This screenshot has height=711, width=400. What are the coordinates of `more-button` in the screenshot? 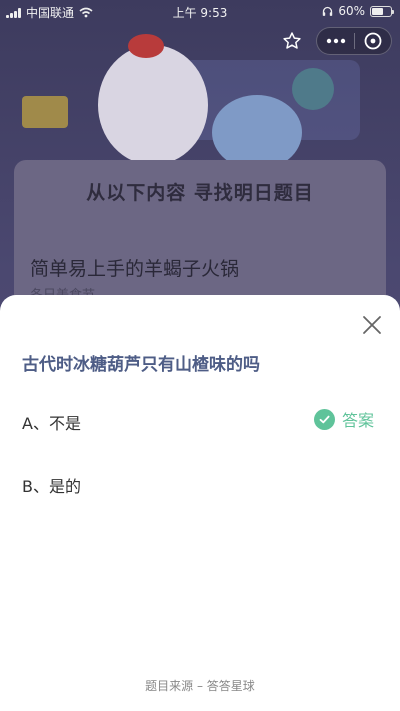 It's located at (335, 41).